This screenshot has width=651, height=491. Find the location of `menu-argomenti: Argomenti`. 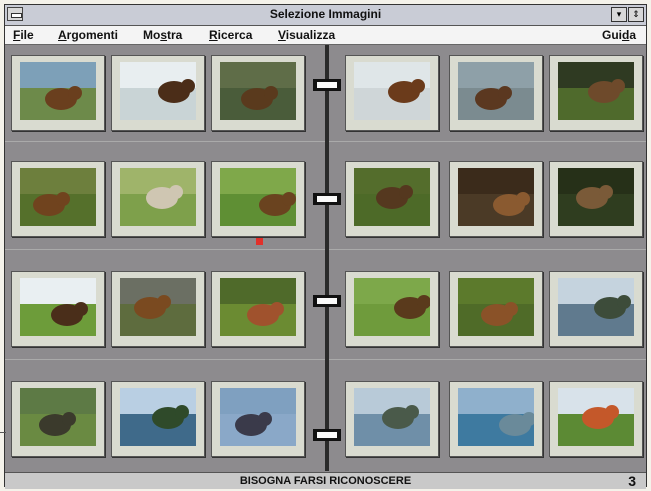

menu-argomenti: Argomenti is located at coordinates (88, 35).